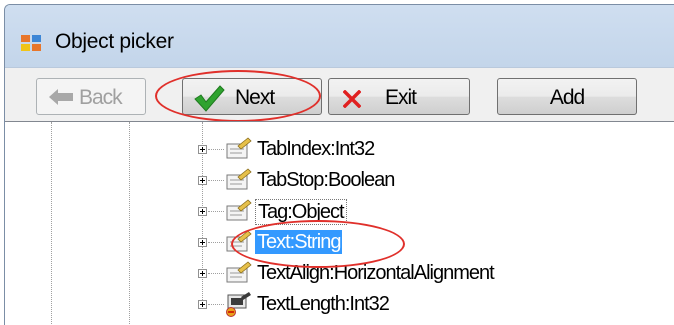  Describe the element at coordinates (114, 41) in the screenshot. I see `window-title: Object picker` at that location.